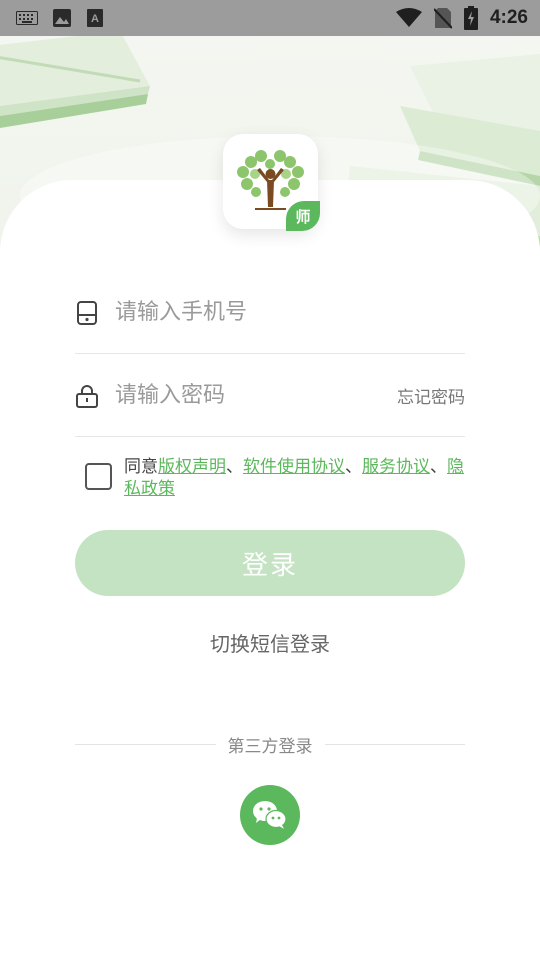 Image resolution: width=540 pixels, height=960 pixels. Describe the element at coordinates (98, 476) in the screenshot. I see `agree-checkbox` at that location.